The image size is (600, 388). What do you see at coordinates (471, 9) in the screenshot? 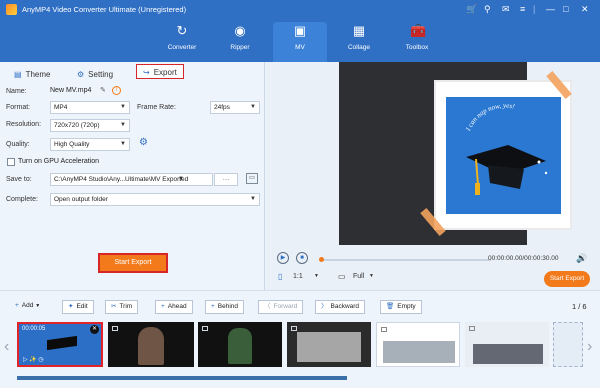
I see `cart-icon: 🛒` at bounding box center [471, 9].